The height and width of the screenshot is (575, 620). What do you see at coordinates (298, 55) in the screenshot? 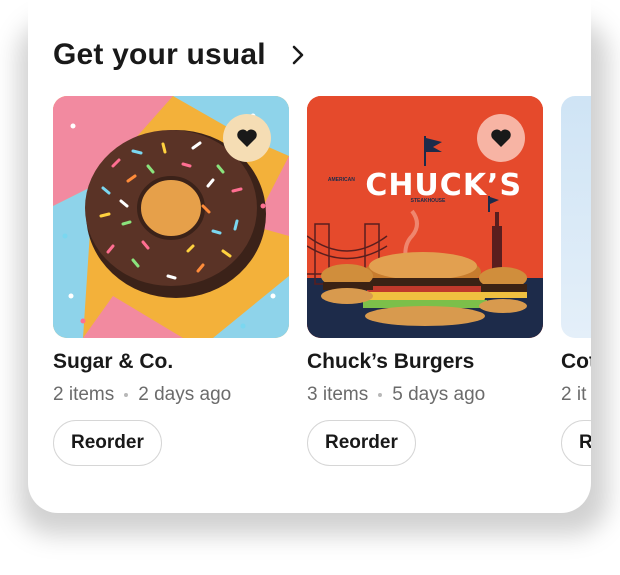
I see `chevron-right-icon` at bounding box center [298, 55].